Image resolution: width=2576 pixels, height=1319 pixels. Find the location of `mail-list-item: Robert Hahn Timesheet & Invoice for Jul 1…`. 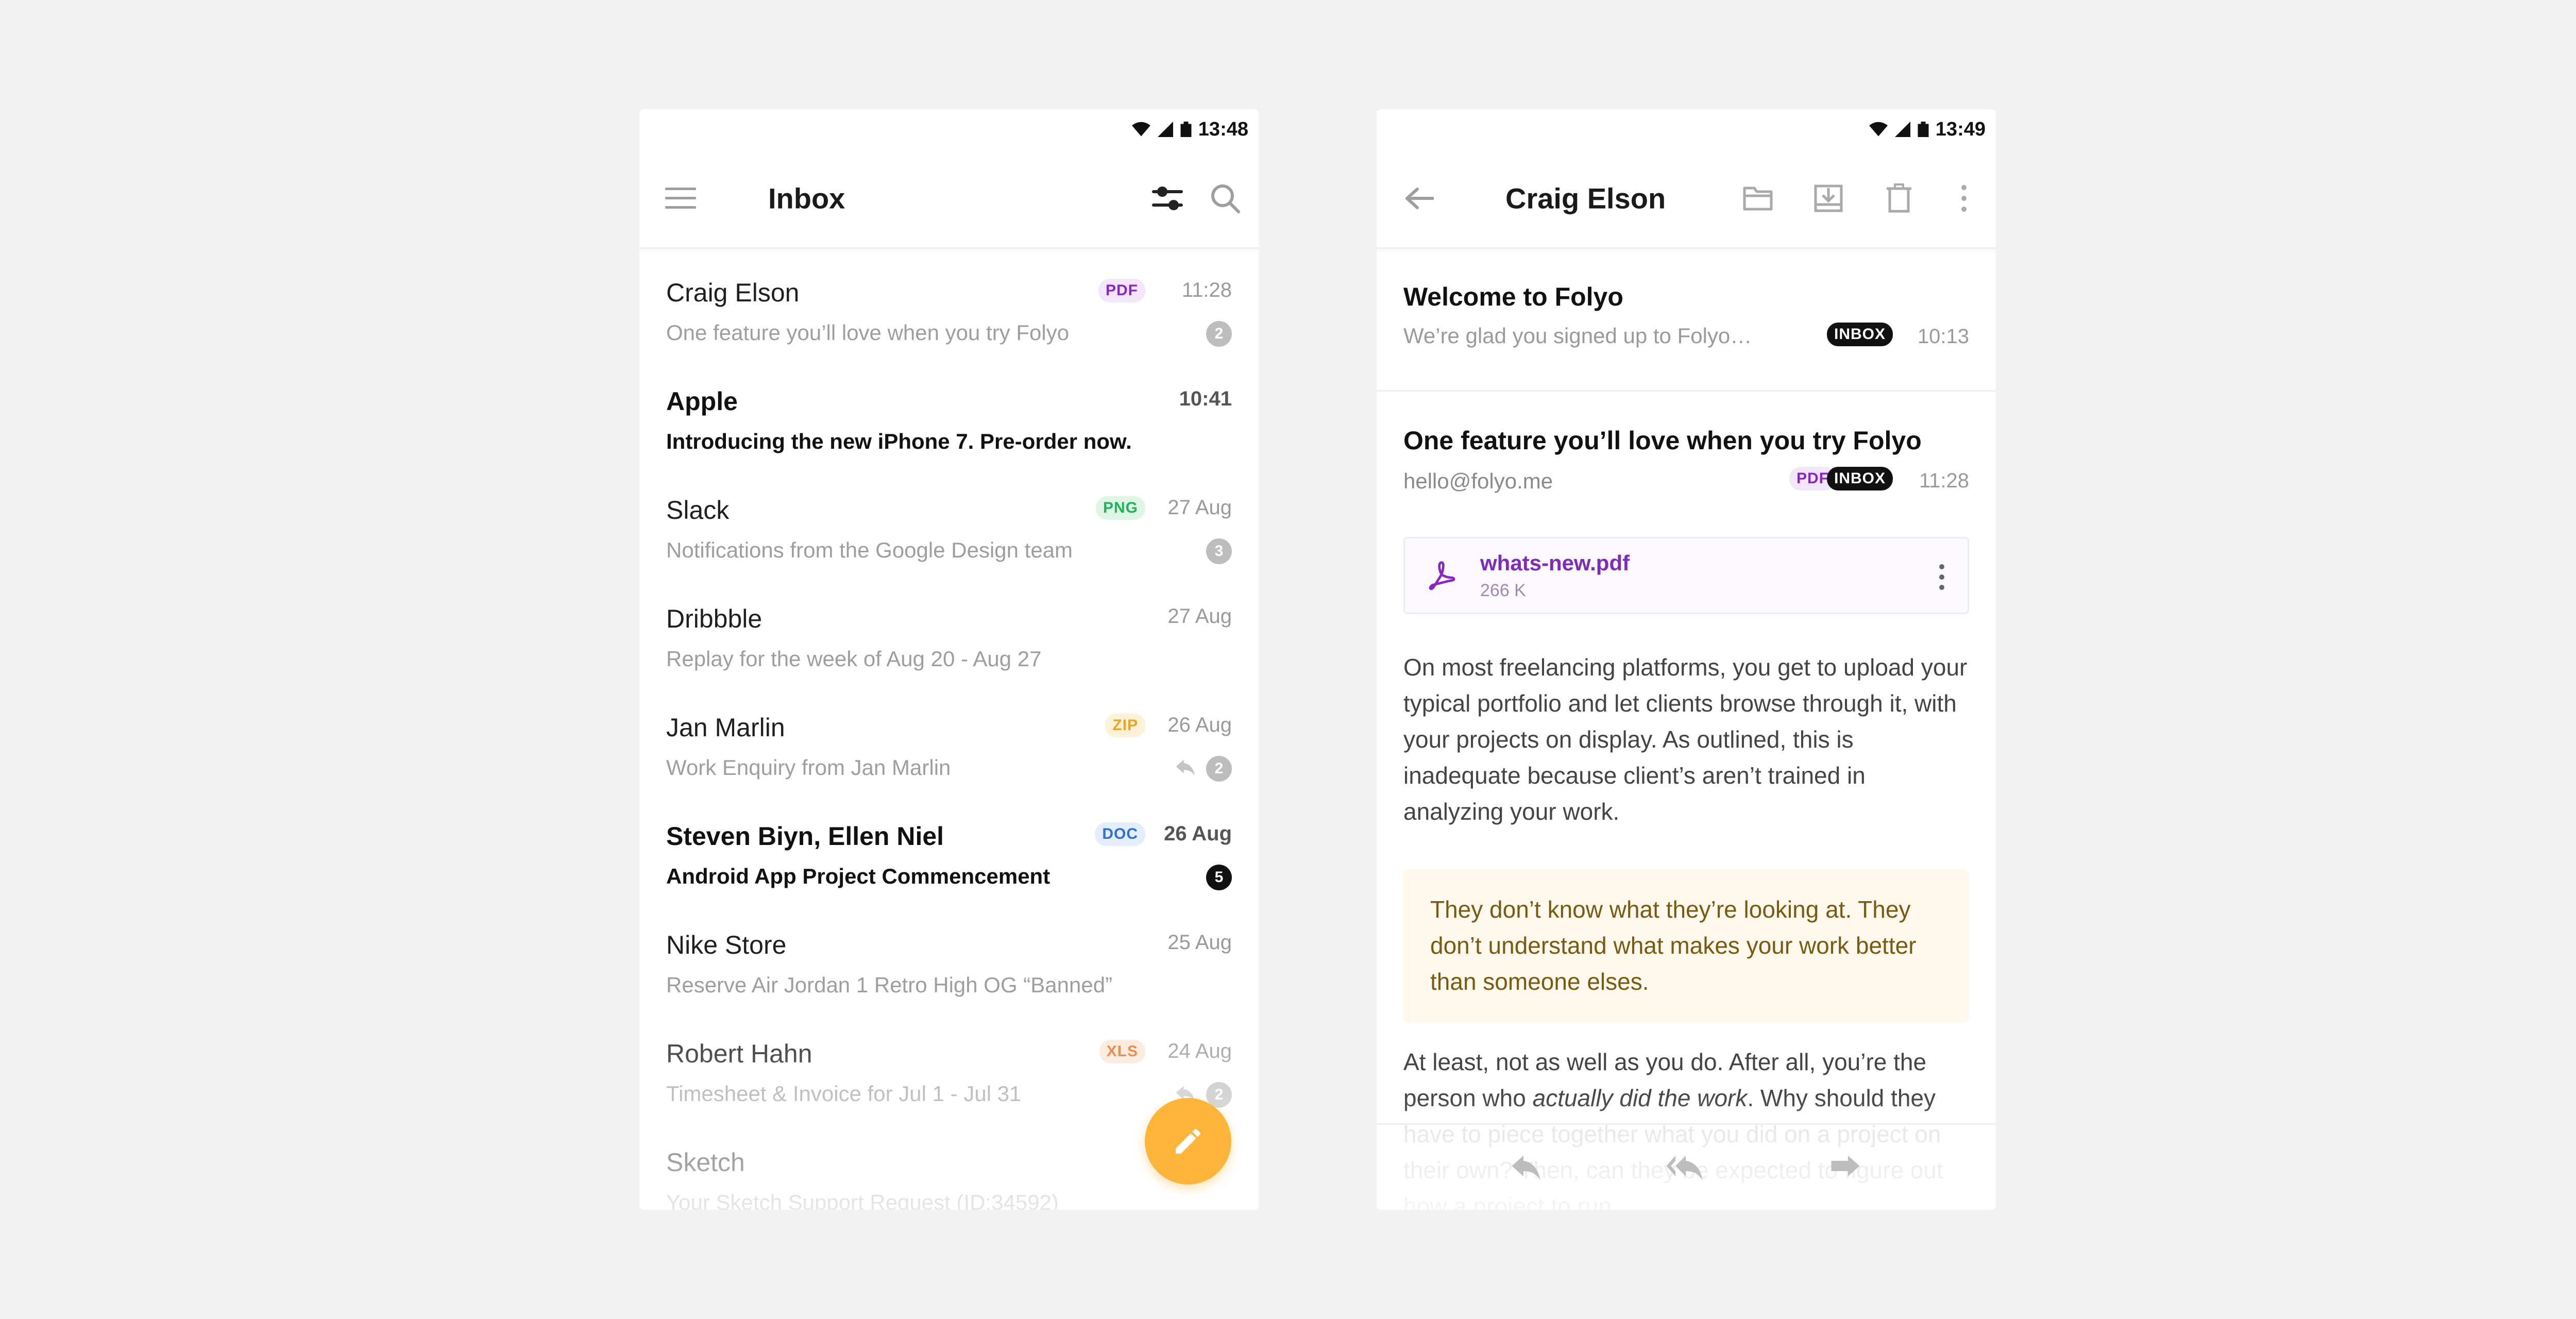

mail-list-item: Robert Hahn Timesheet & Invoice for Jul 1… is located at coordinates (949, 1064).